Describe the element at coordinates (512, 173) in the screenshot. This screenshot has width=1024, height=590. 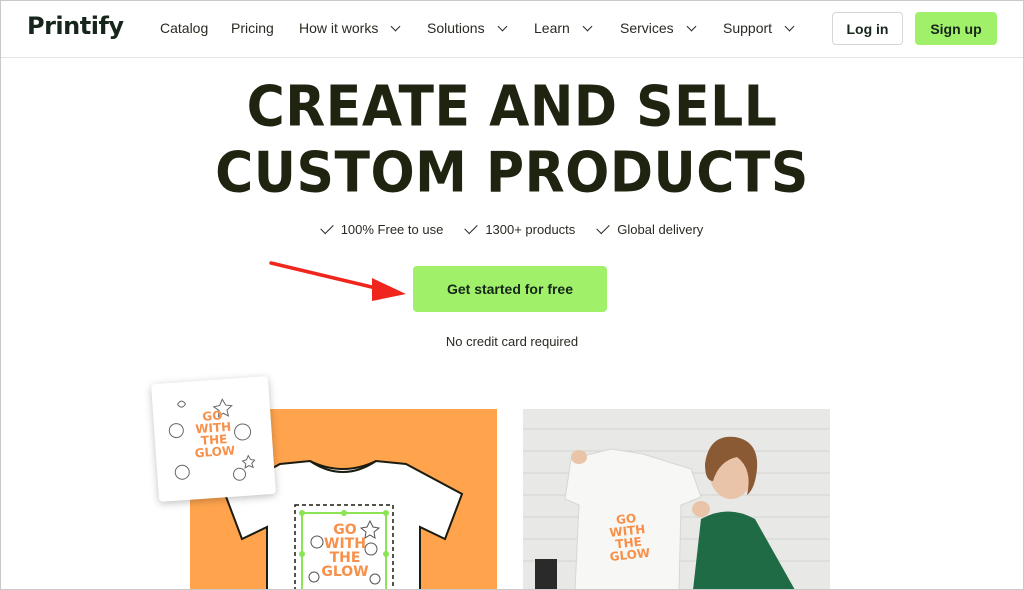
I see `hero-title-line-2: CUSTOM PRODUCTS` at that location.